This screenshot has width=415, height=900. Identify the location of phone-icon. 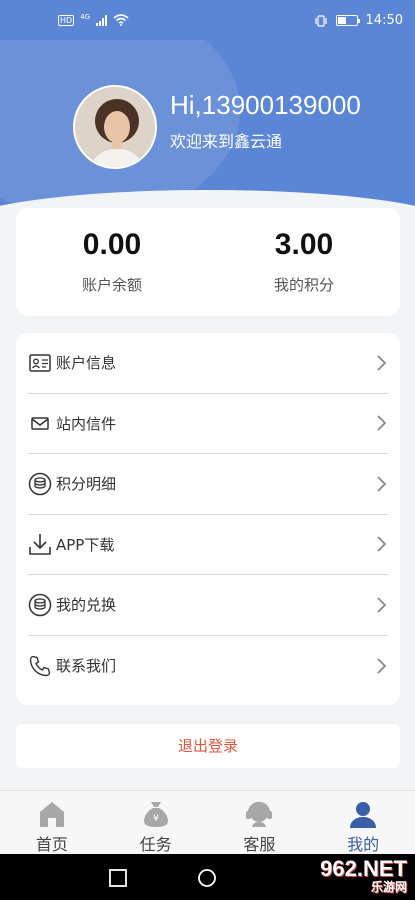
(40, 666).